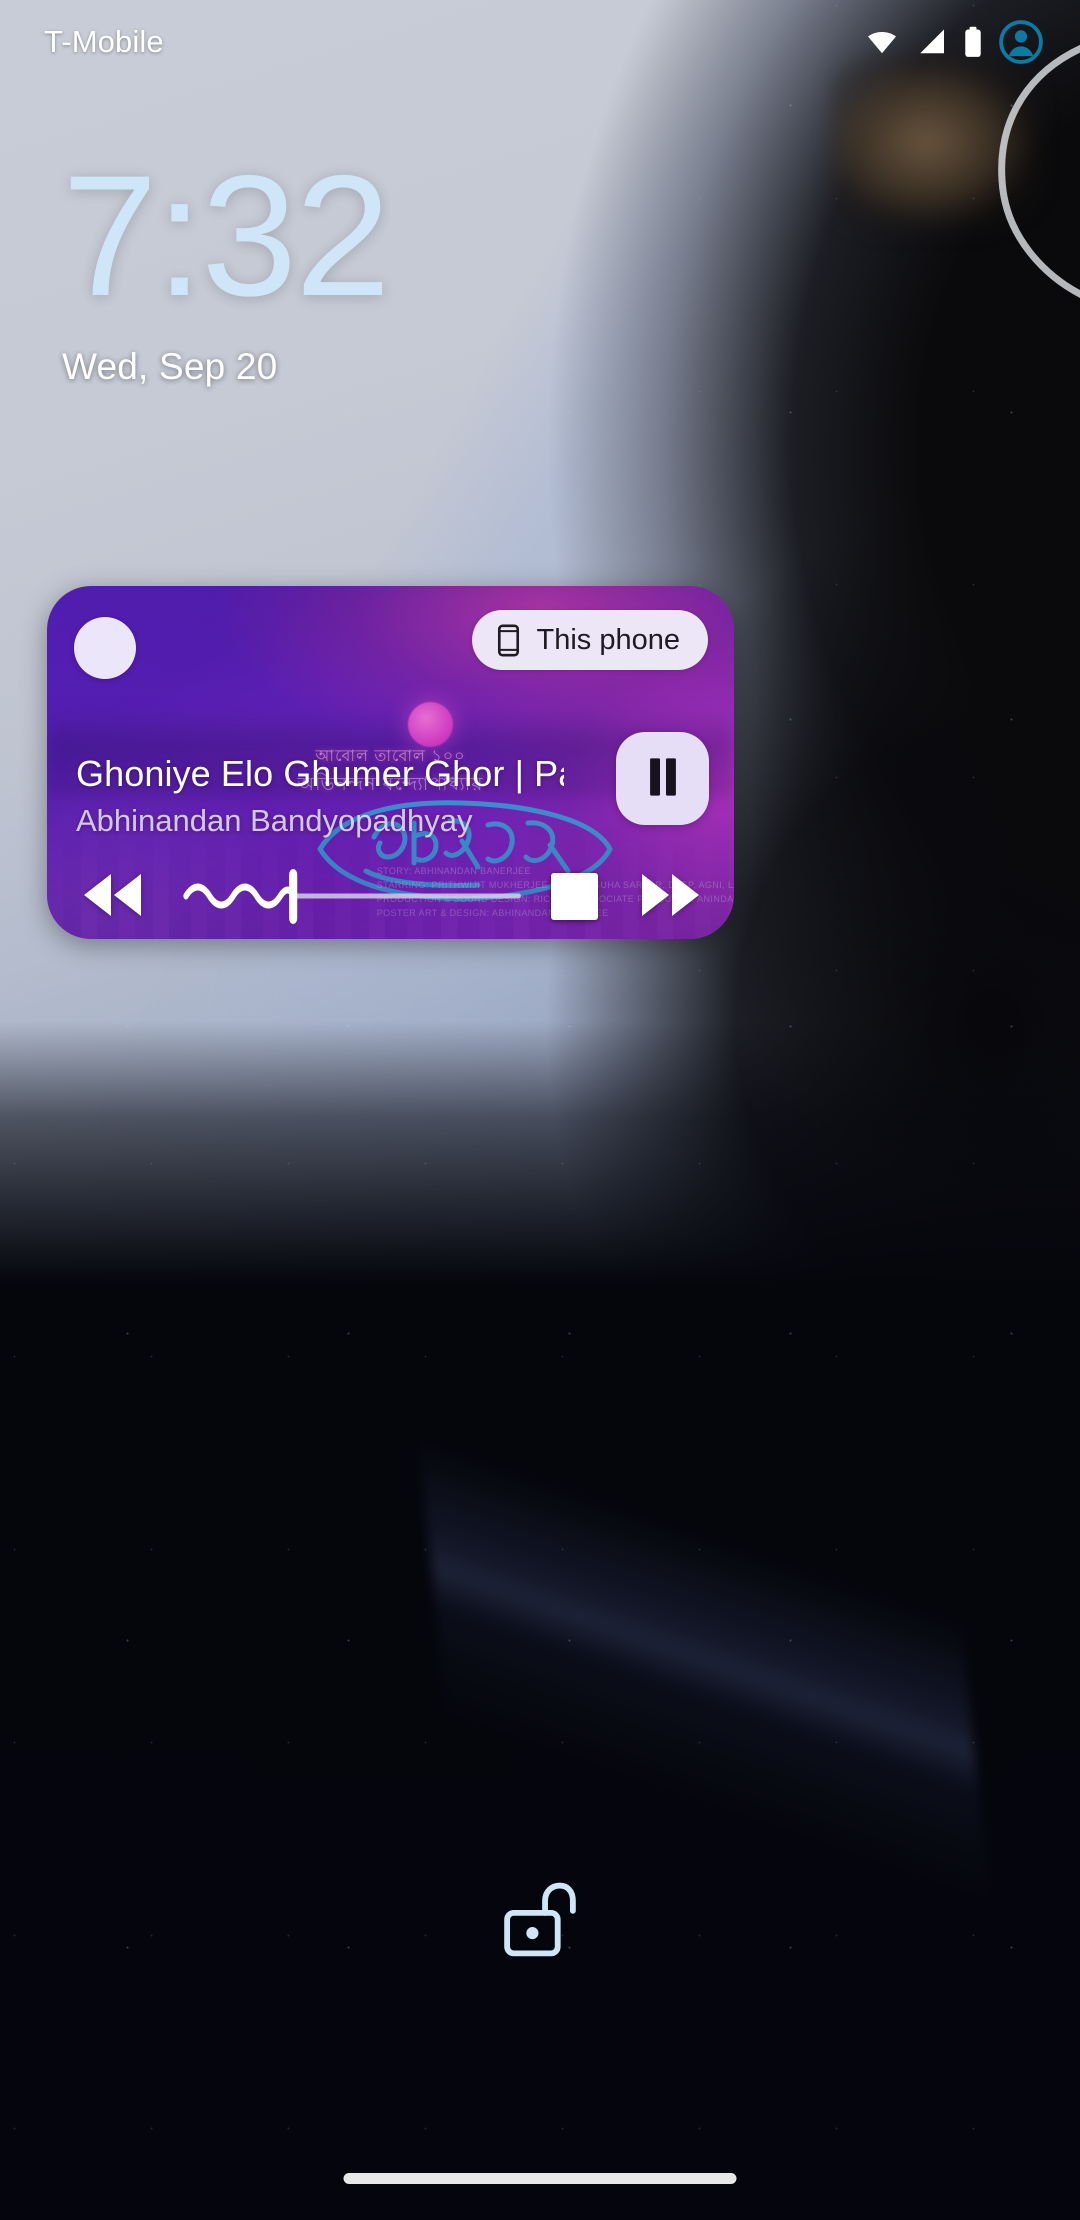  I want to click on track-title: Ghoniye Elo Ghumer Ghor | Part 1, so click(320, 773).